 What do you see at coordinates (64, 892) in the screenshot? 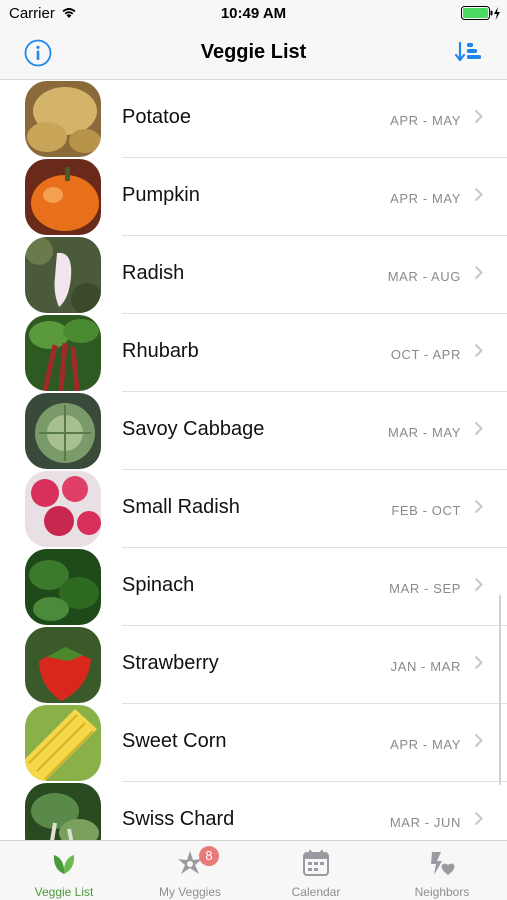
I see `tab-label: Veggie List` at bounding box center [64, 892].